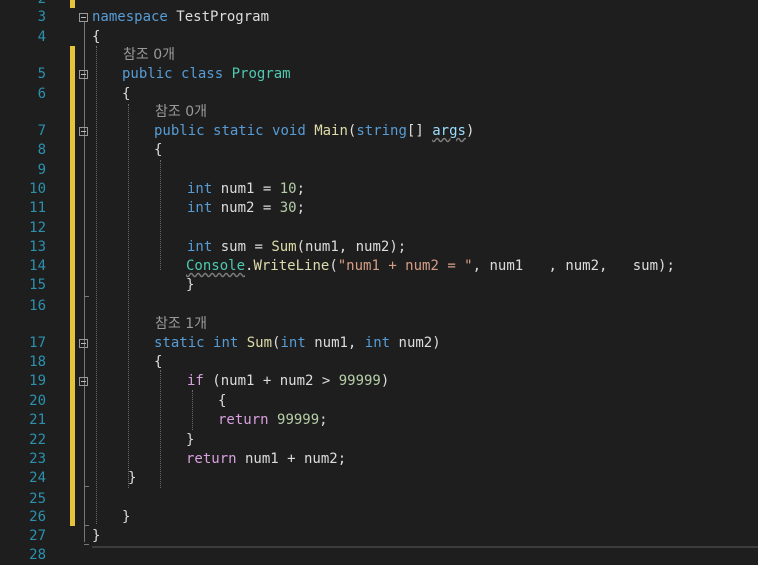 The height and width of the screenshot is (565, 758). Describe the element at coordinates (273, 420) in the screenshot. I see `code-text: return 99999;` at that location.